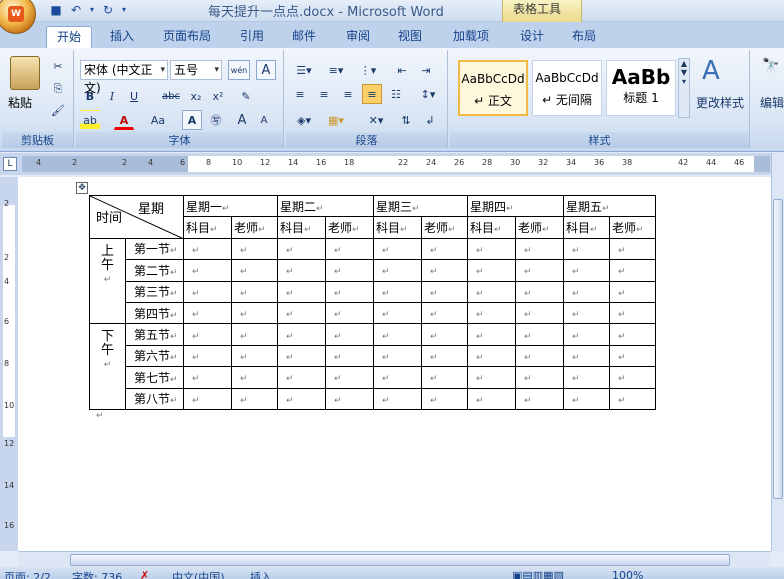  Describe the element at coordinates (76, 10) in the screenshot. I see `undo-icon: ↶` at that location.